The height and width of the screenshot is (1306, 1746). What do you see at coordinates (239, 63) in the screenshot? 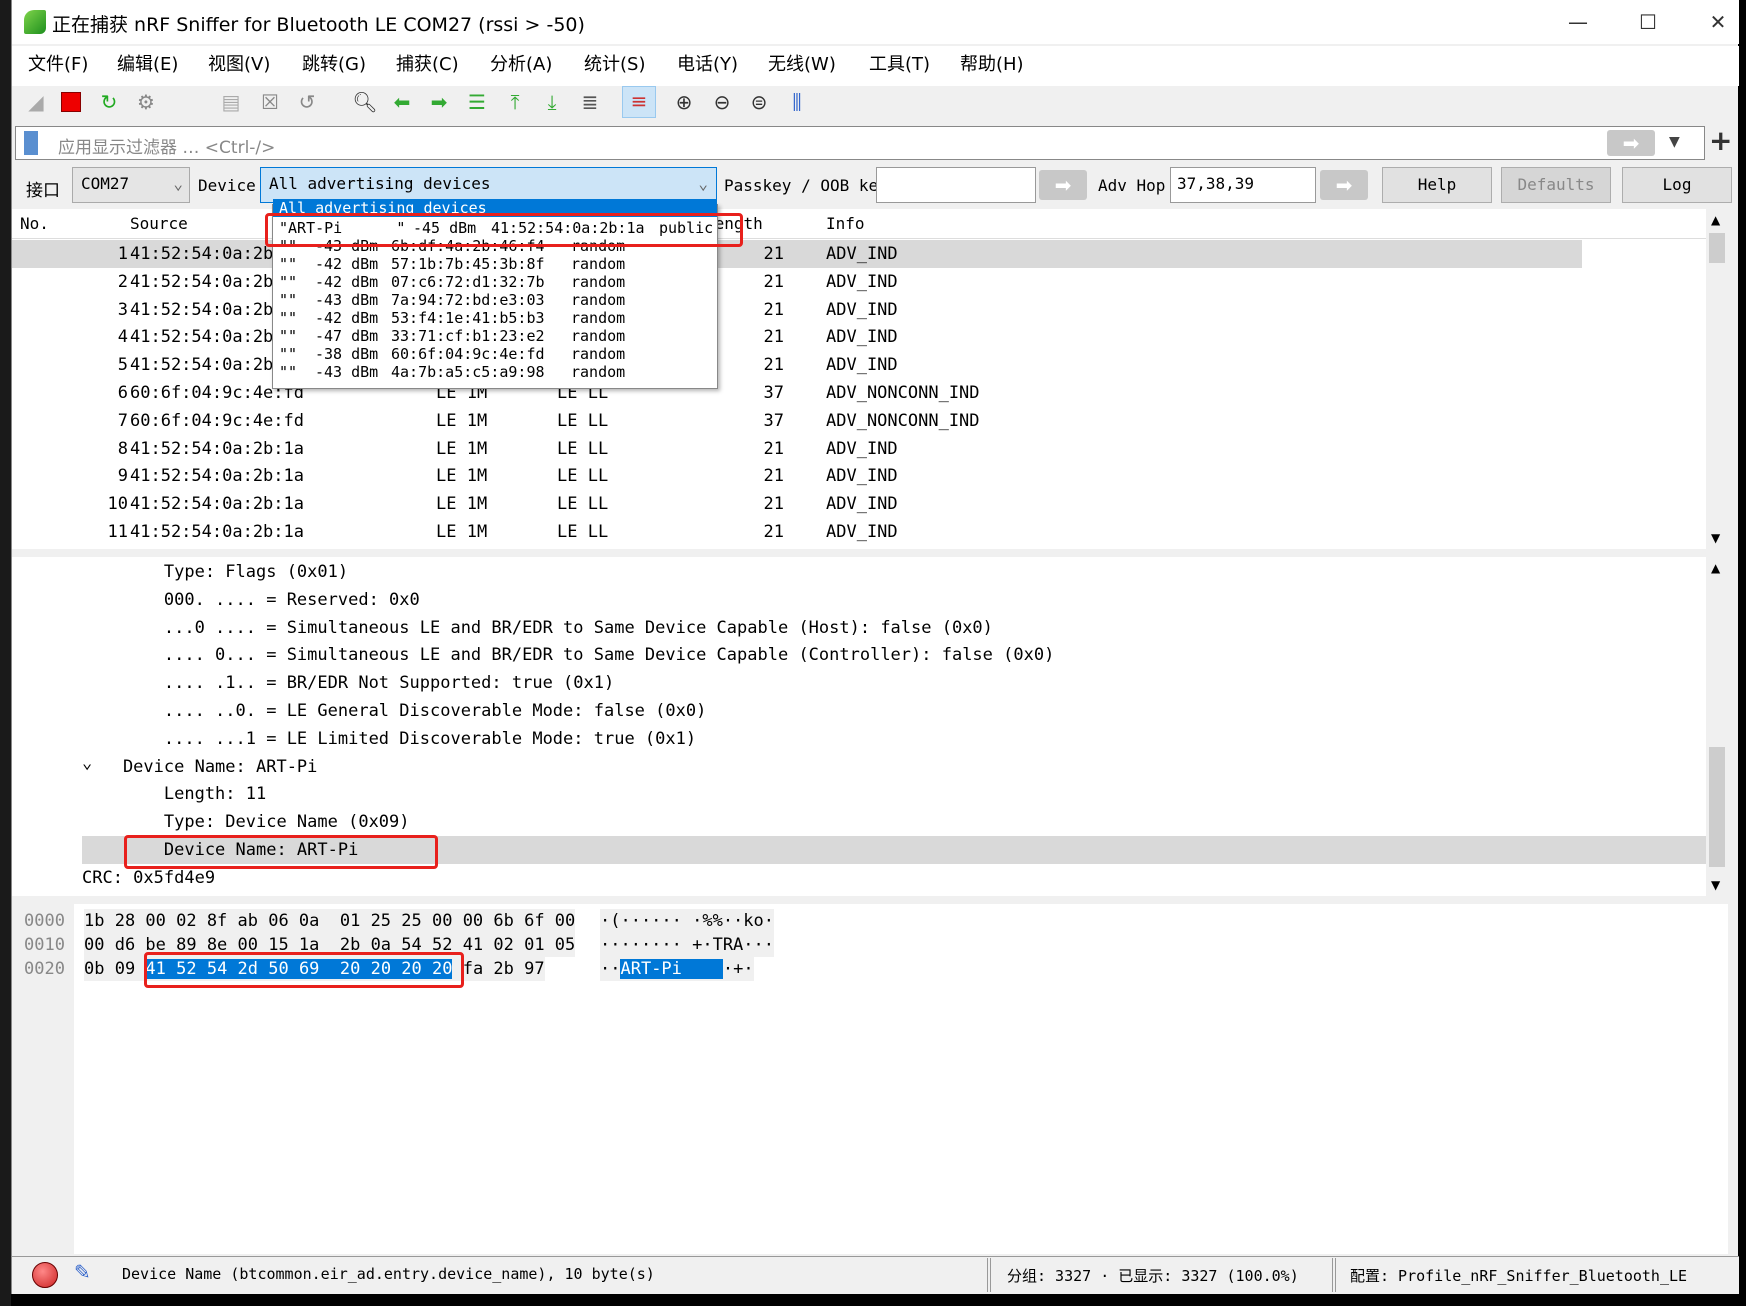
I see `menu-view: 视图(V)` at bounding box center [239, 63].